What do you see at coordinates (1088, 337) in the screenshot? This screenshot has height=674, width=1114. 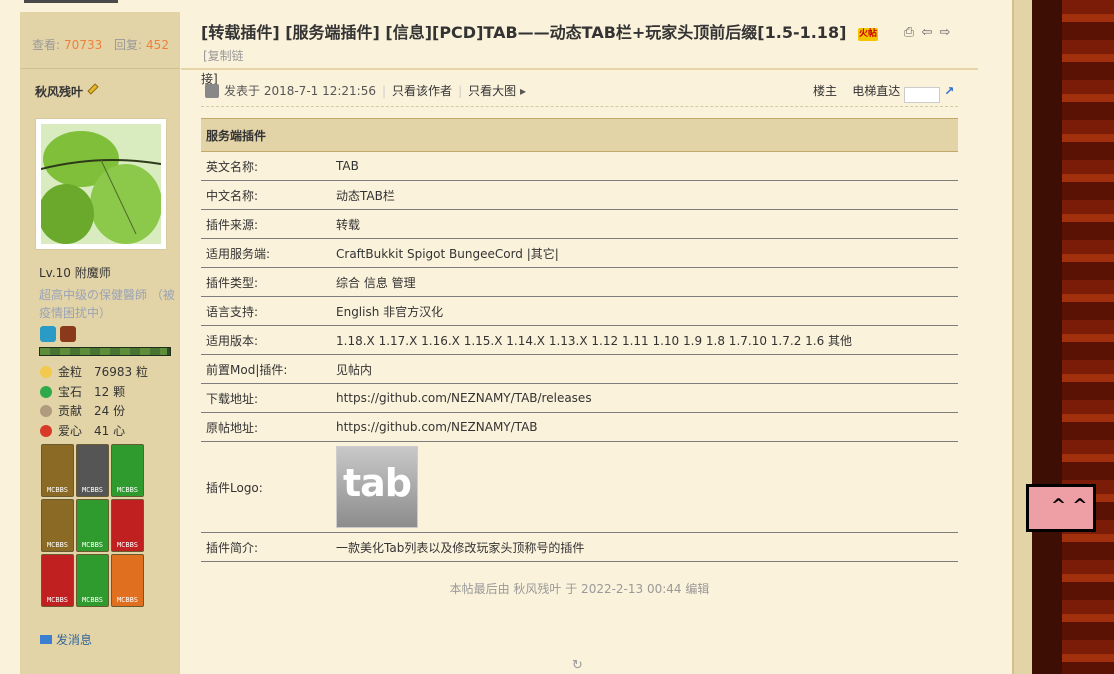 I see `decorative-lava` at bounding box center [1088, 337].